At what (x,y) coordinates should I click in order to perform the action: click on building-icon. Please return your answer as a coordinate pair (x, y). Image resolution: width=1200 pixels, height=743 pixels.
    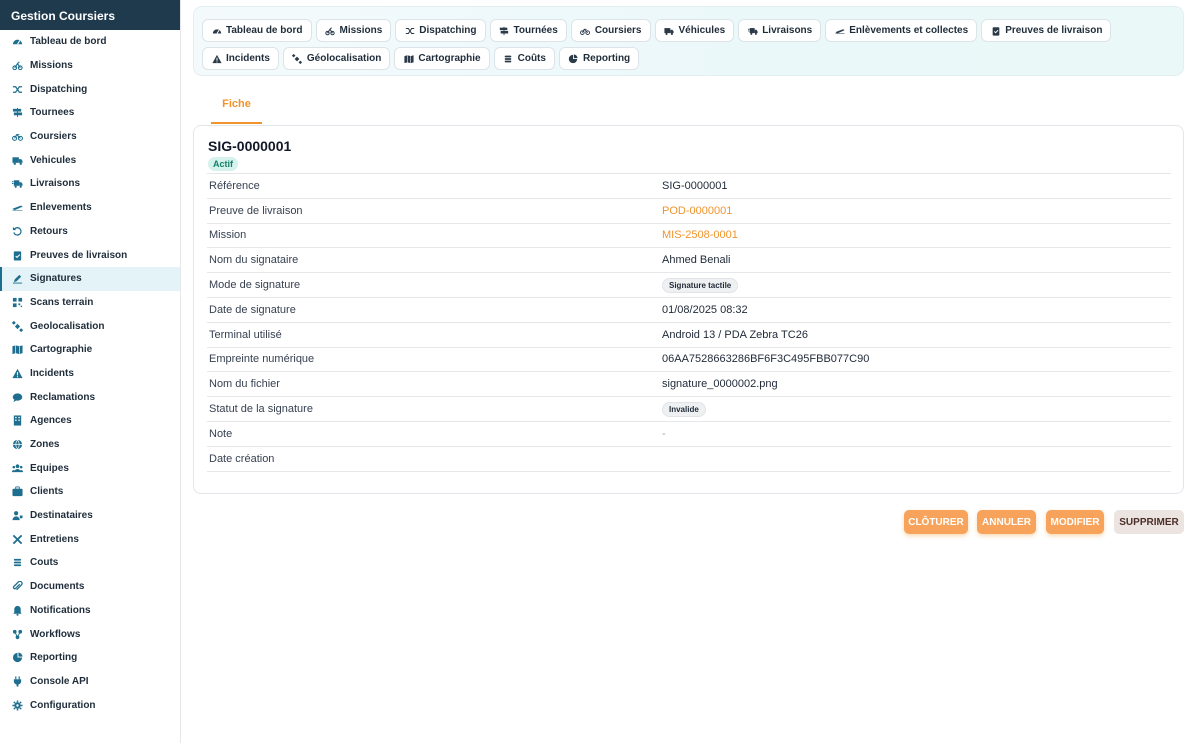
    Looking at the image, I should click on (17, 420).